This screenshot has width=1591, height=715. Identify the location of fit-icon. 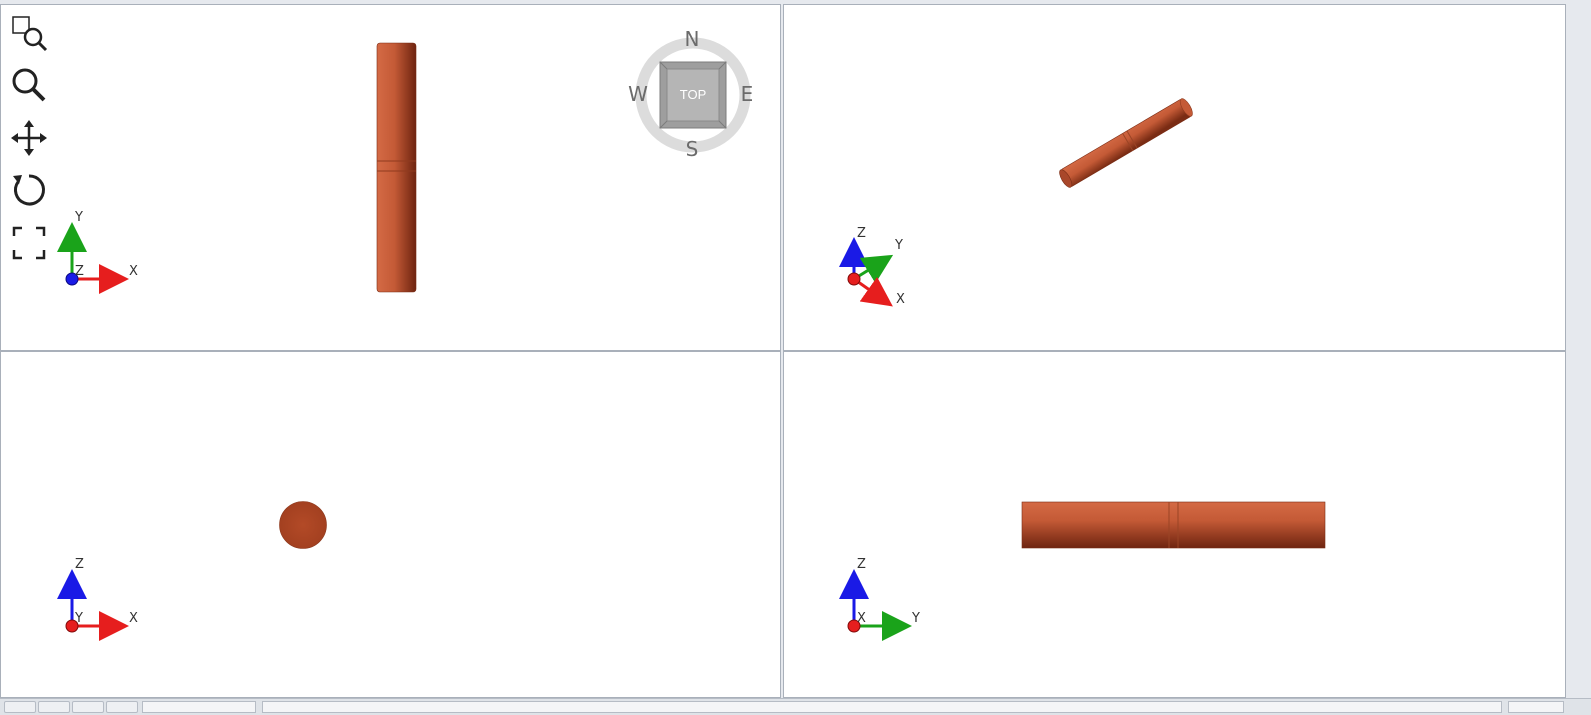
(29, 243).